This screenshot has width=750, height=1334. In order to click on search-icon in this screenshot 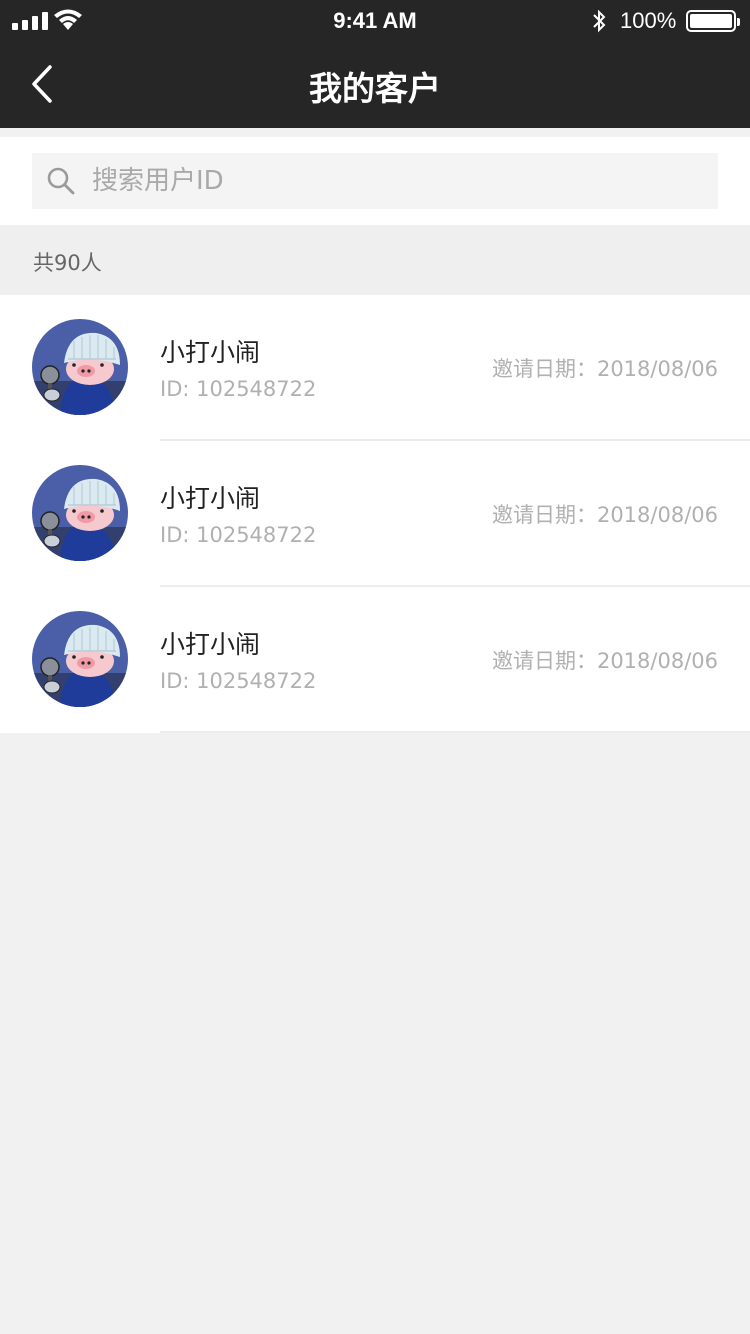, I will do `click(61, 181)`.